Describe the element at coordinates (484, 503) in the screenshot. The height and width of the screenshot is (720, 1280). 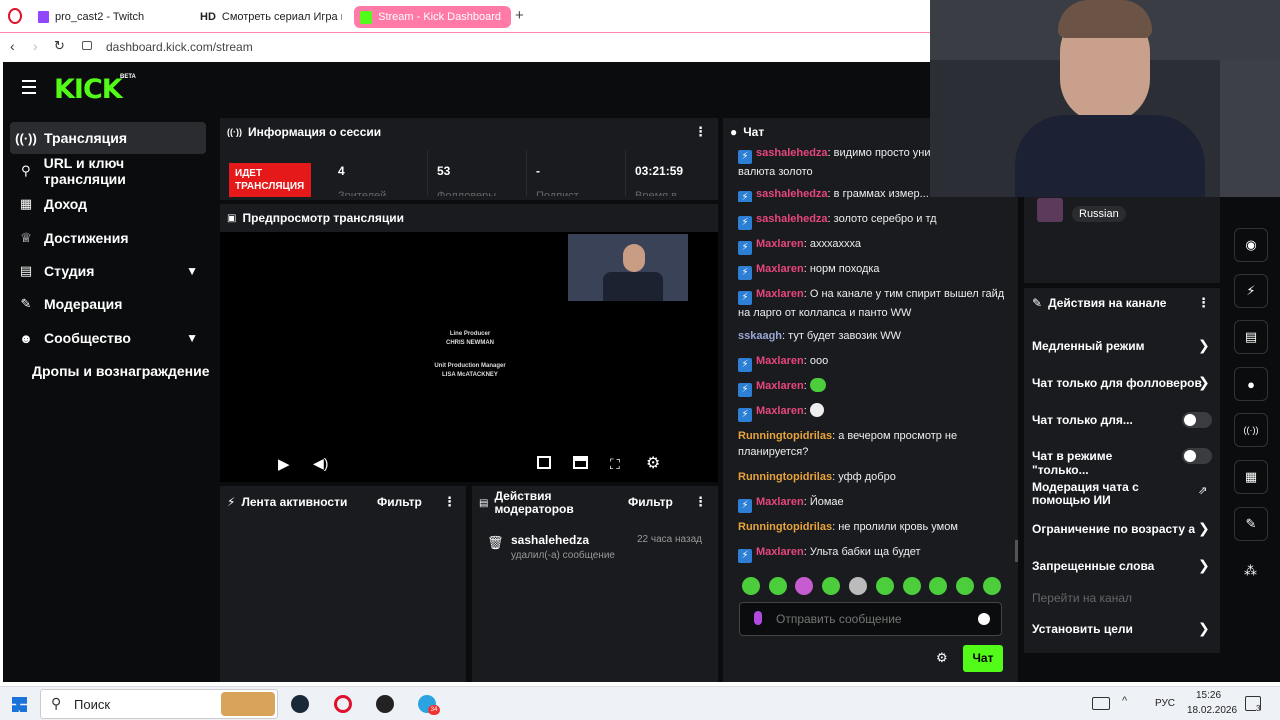
I see `modactions-icon: ▤` at that location.